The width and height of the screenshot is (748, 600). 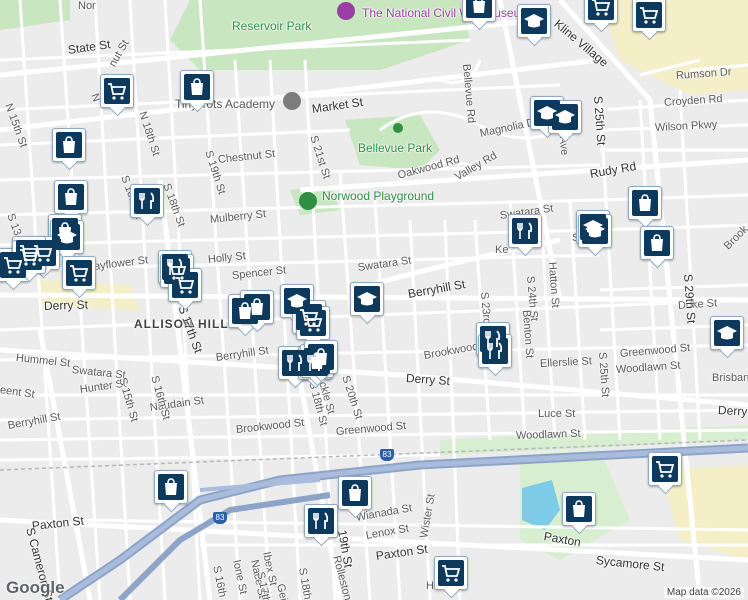 What do you see at coordinates (87, 6) in the screenshot?
I see `street-label-nor: Nor` at bounding box center [87, 6].